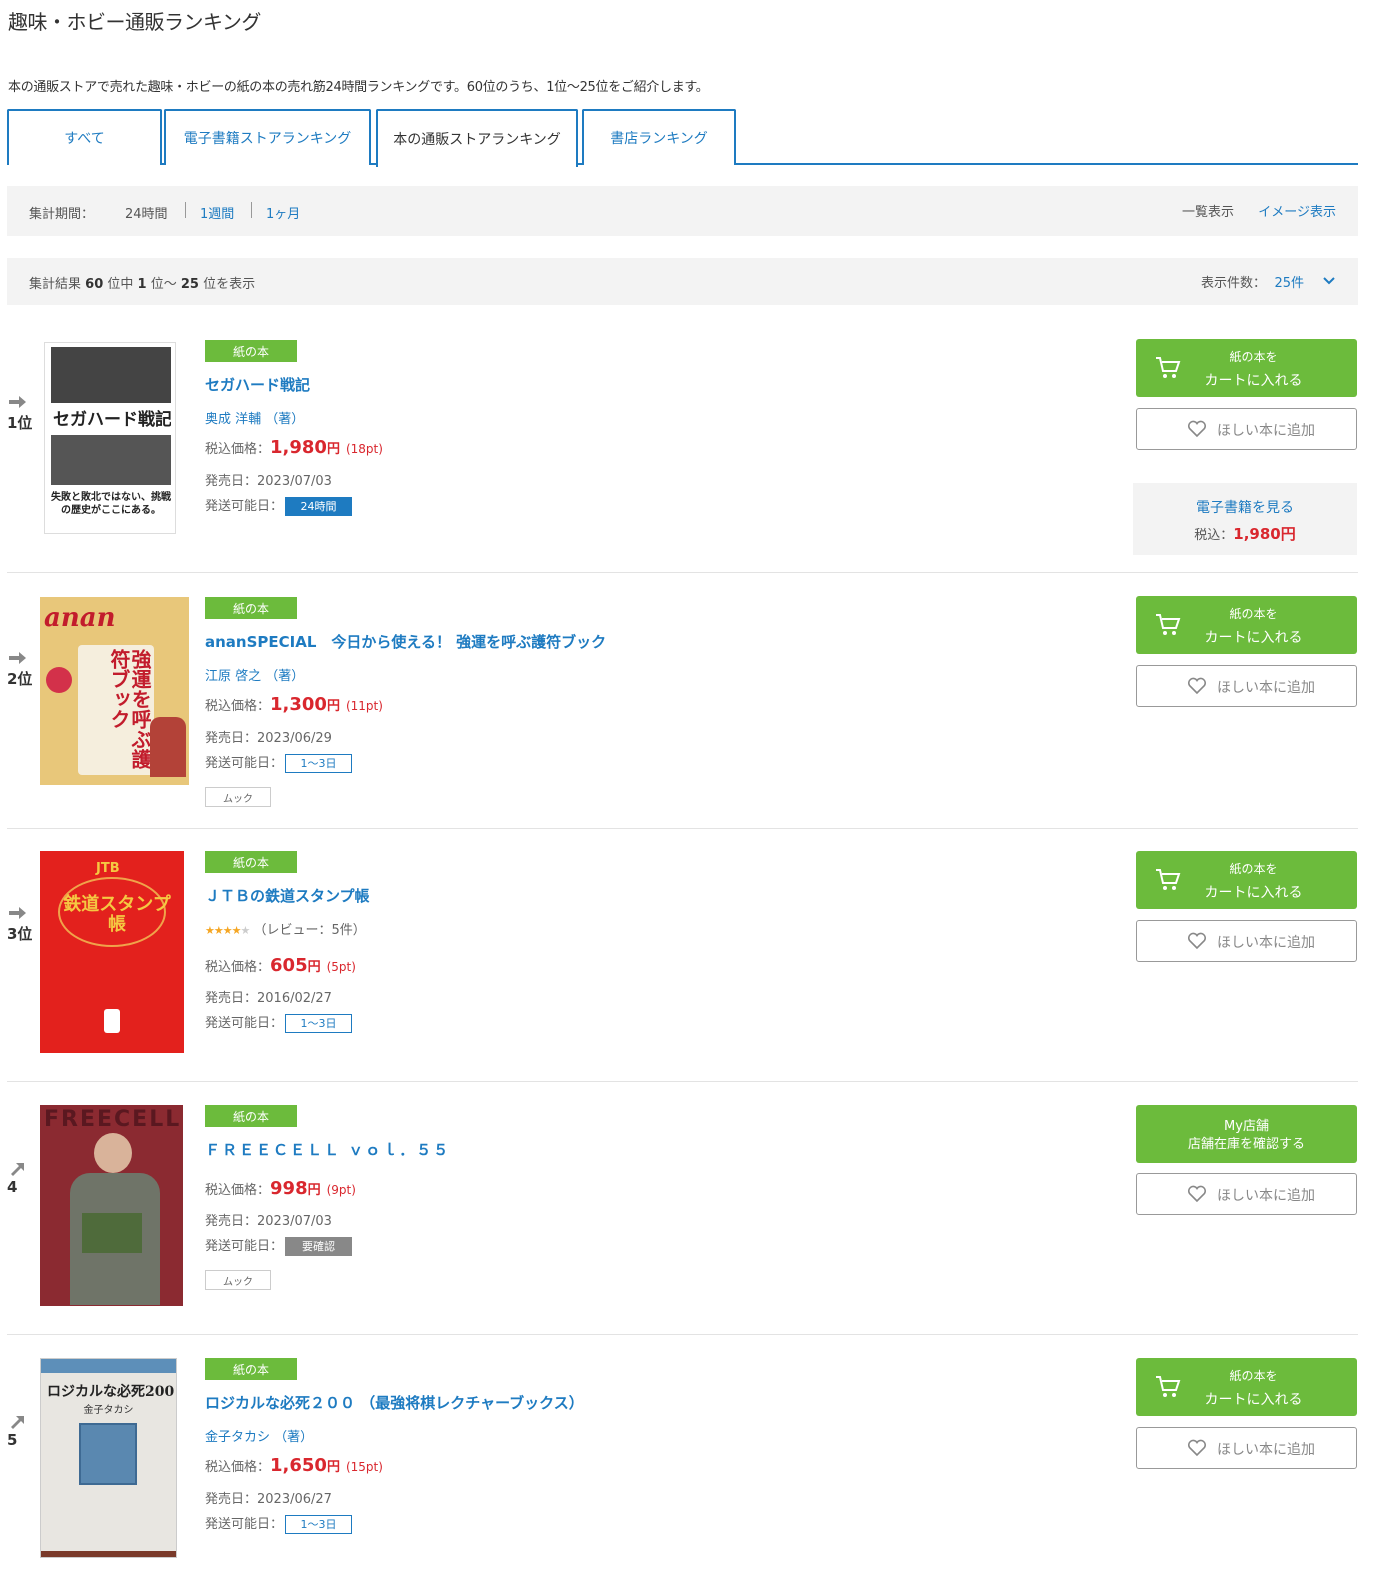  What do you see at coordinates (1245, 534) in the screenshot?
I see `ebook-price: 税込：1,980円` at bounding box center [1245, 534].